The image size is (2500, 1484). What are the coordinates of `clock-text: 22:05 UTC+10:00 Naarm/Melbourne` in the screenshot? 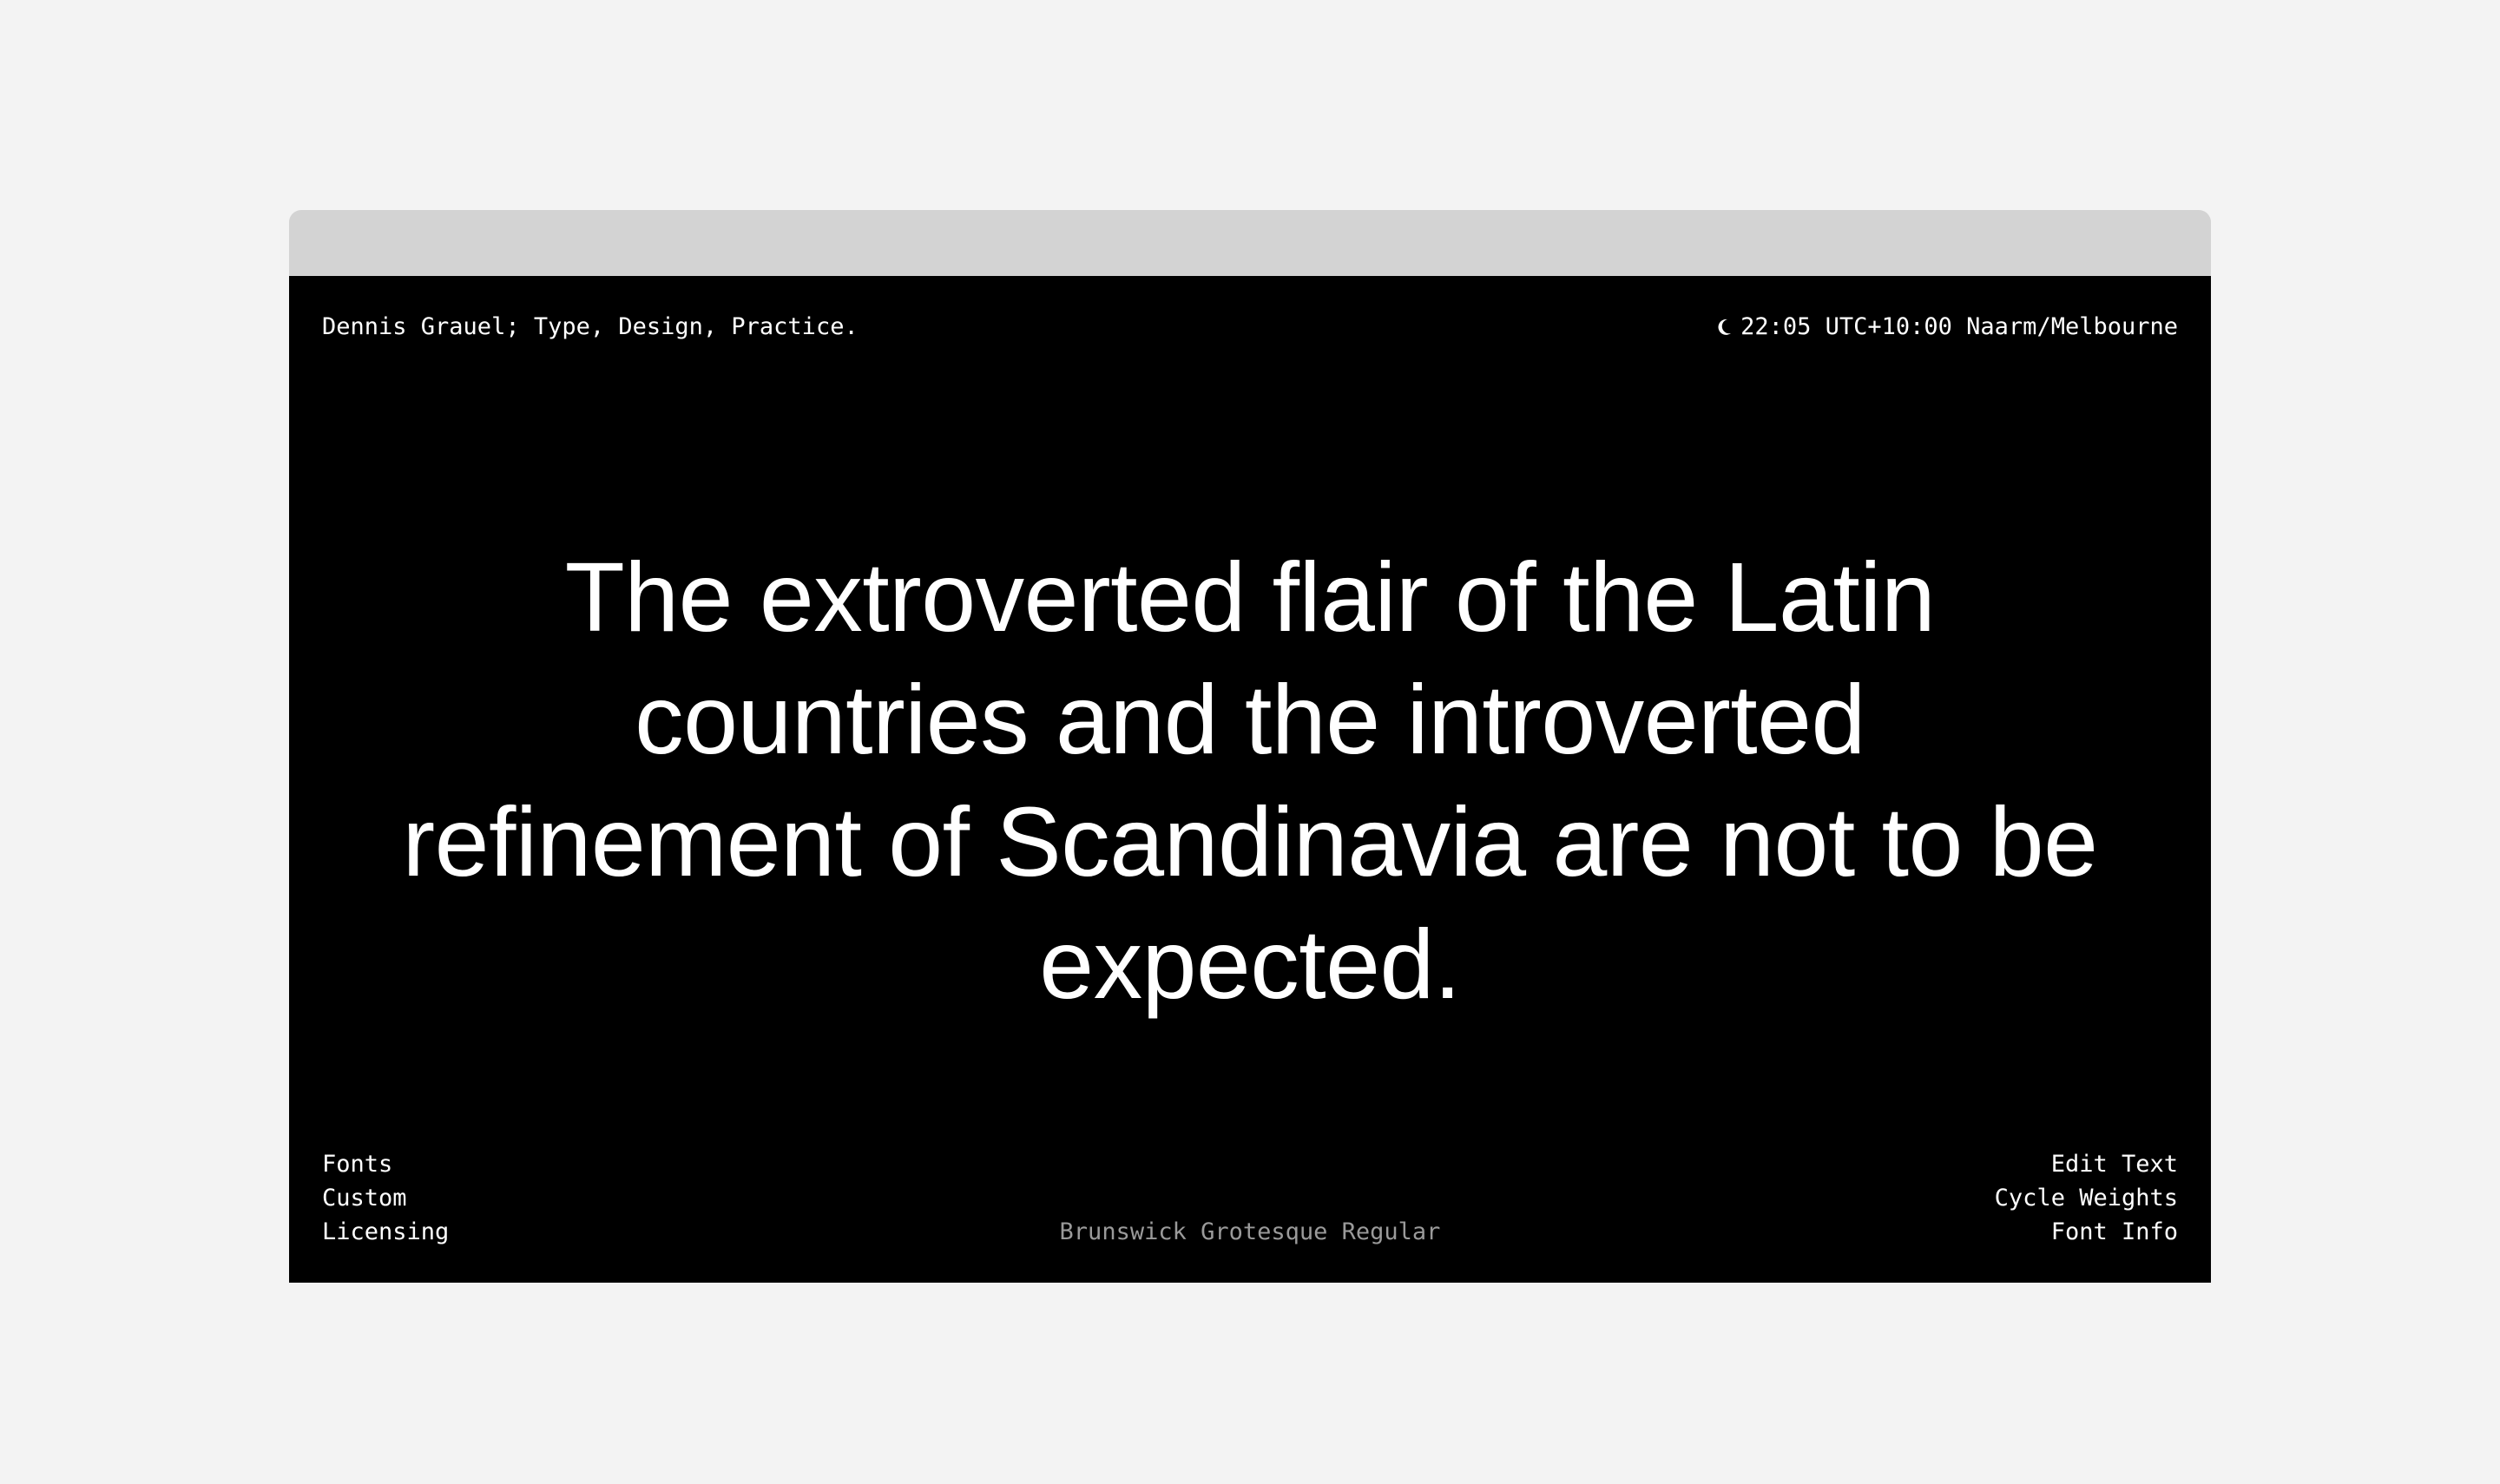 It's located at (1959, 326).